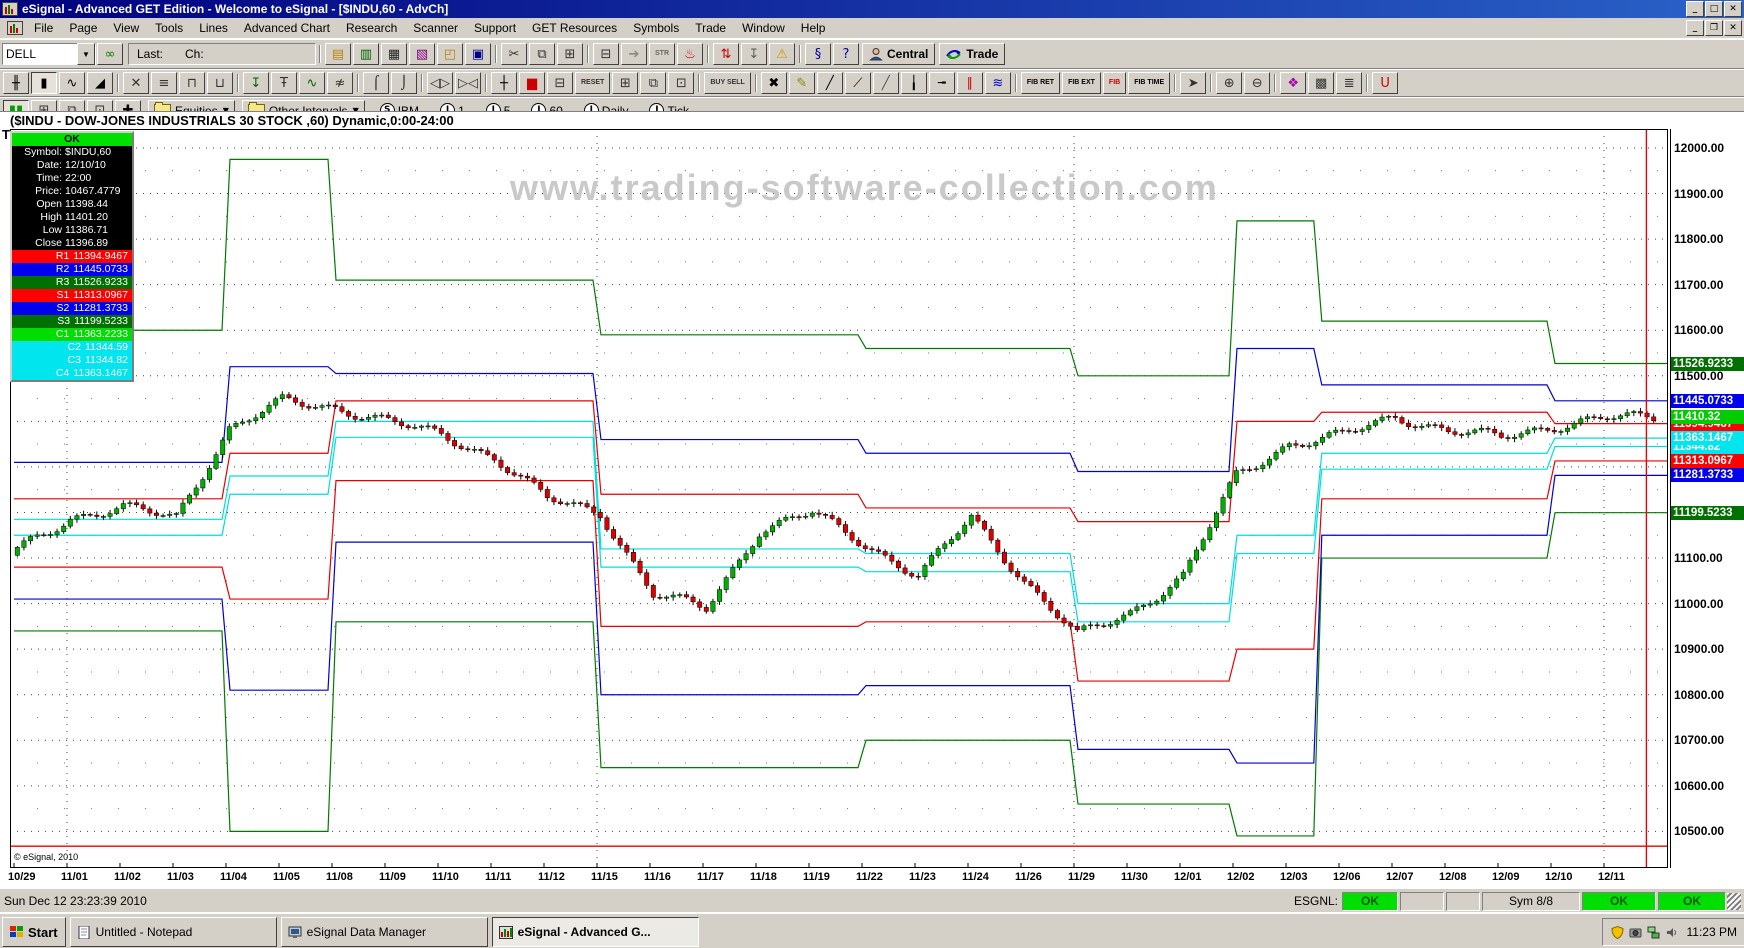  What do you see at coordinates (366, 54) in the screenshot?
I see `new-chart-window-button: ▥` at bounding box center [366, 54].